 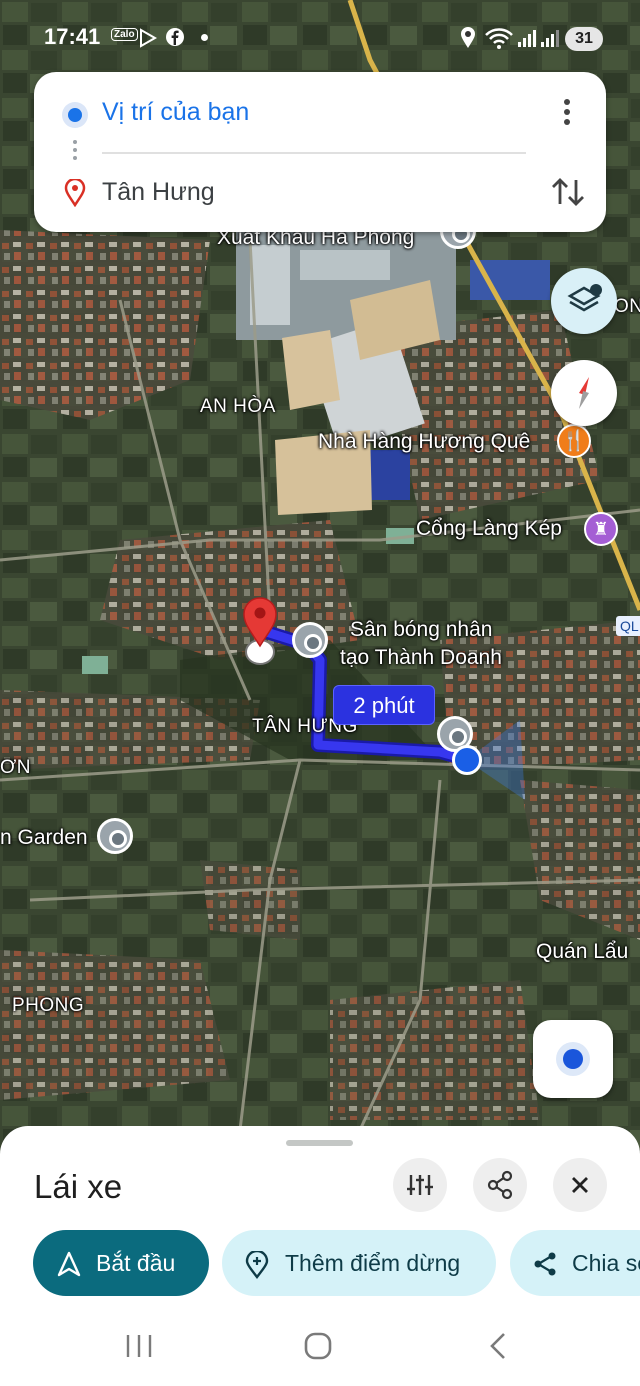 I want to click on share-button, so click(x=500, y=1185).